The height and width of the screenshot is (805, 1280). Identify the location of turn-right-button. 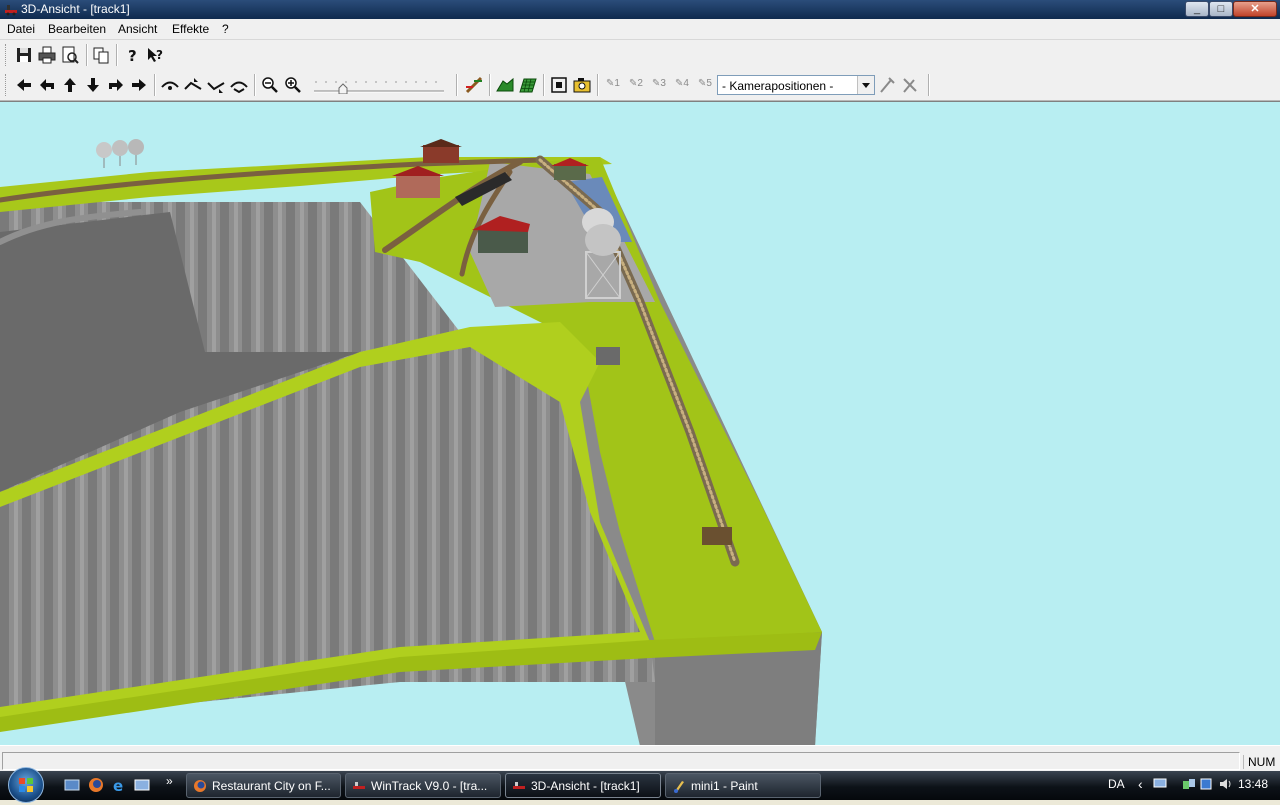
(116, 85).